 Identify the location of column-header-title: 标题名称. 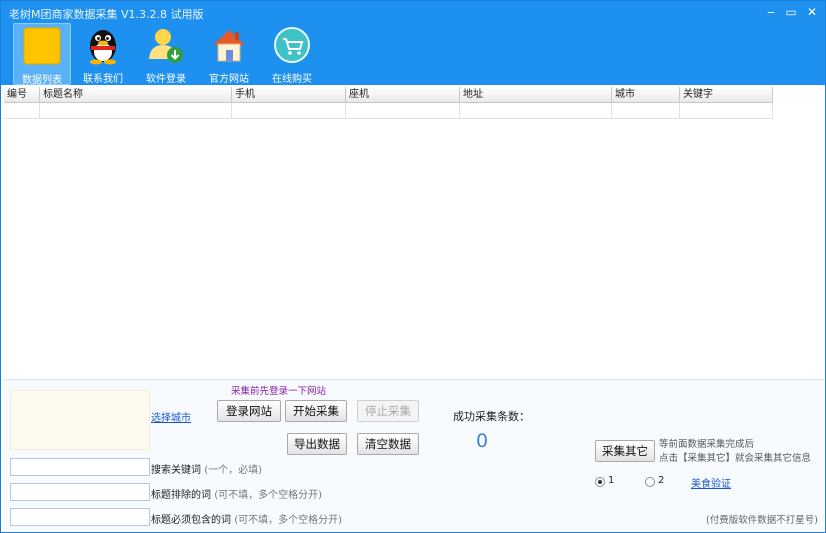
(136, 95).